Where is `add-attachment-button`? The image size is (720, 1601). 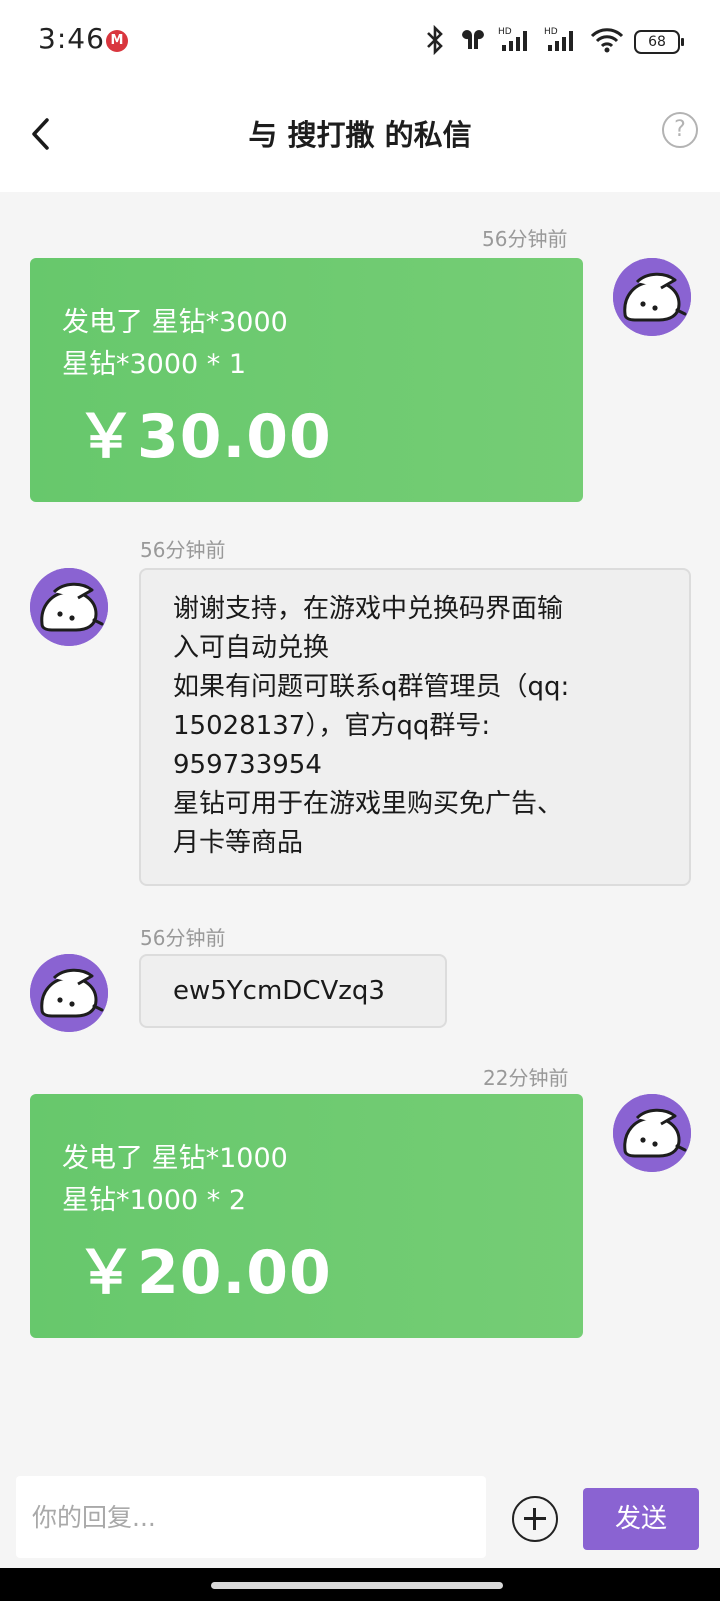 add-attachment-button is located at coordinates (535, 1519).